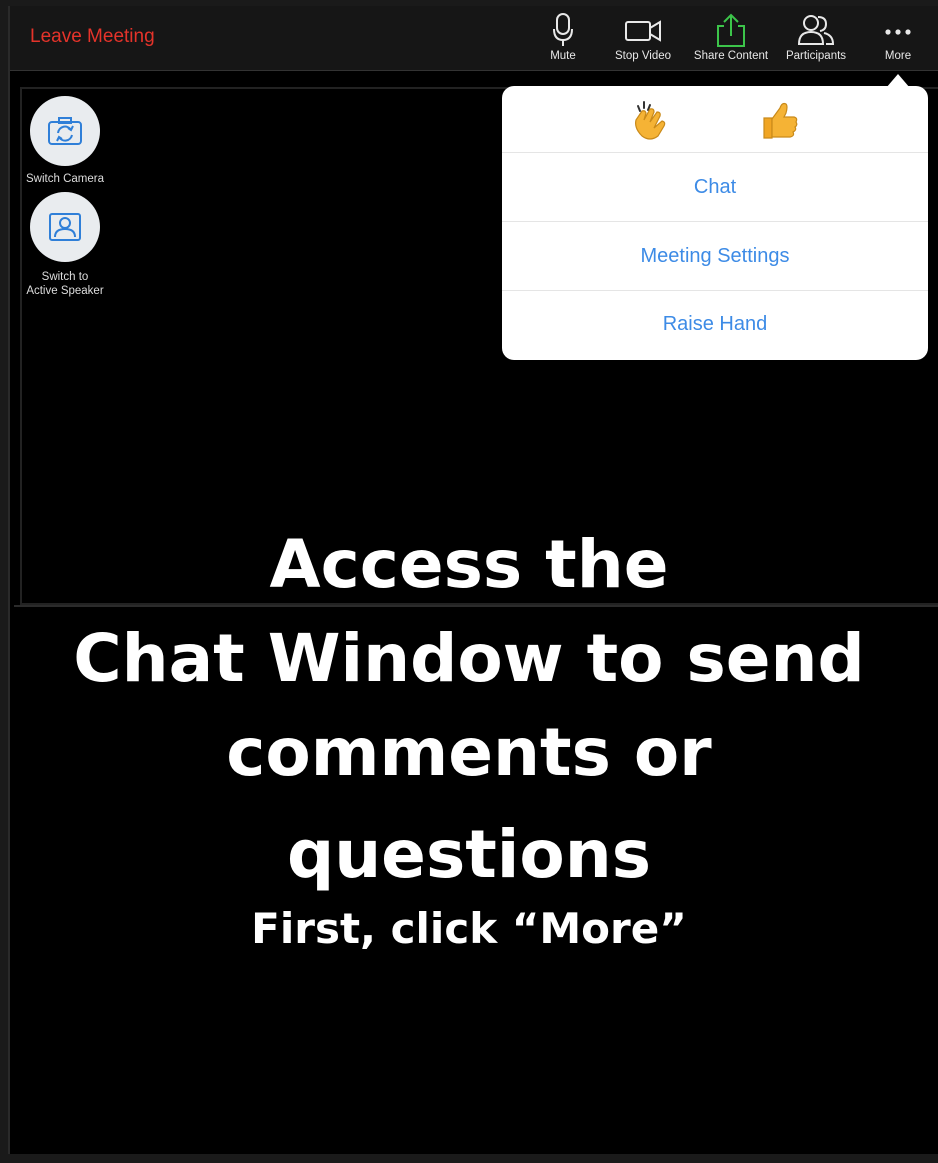 The height and width of the screenshot is (1163, 938). What do you see at coordinates (92, 37) in the screenshot?
I see `leave-meeting-button: Leave Meeting` at bounding box center [92, 37].